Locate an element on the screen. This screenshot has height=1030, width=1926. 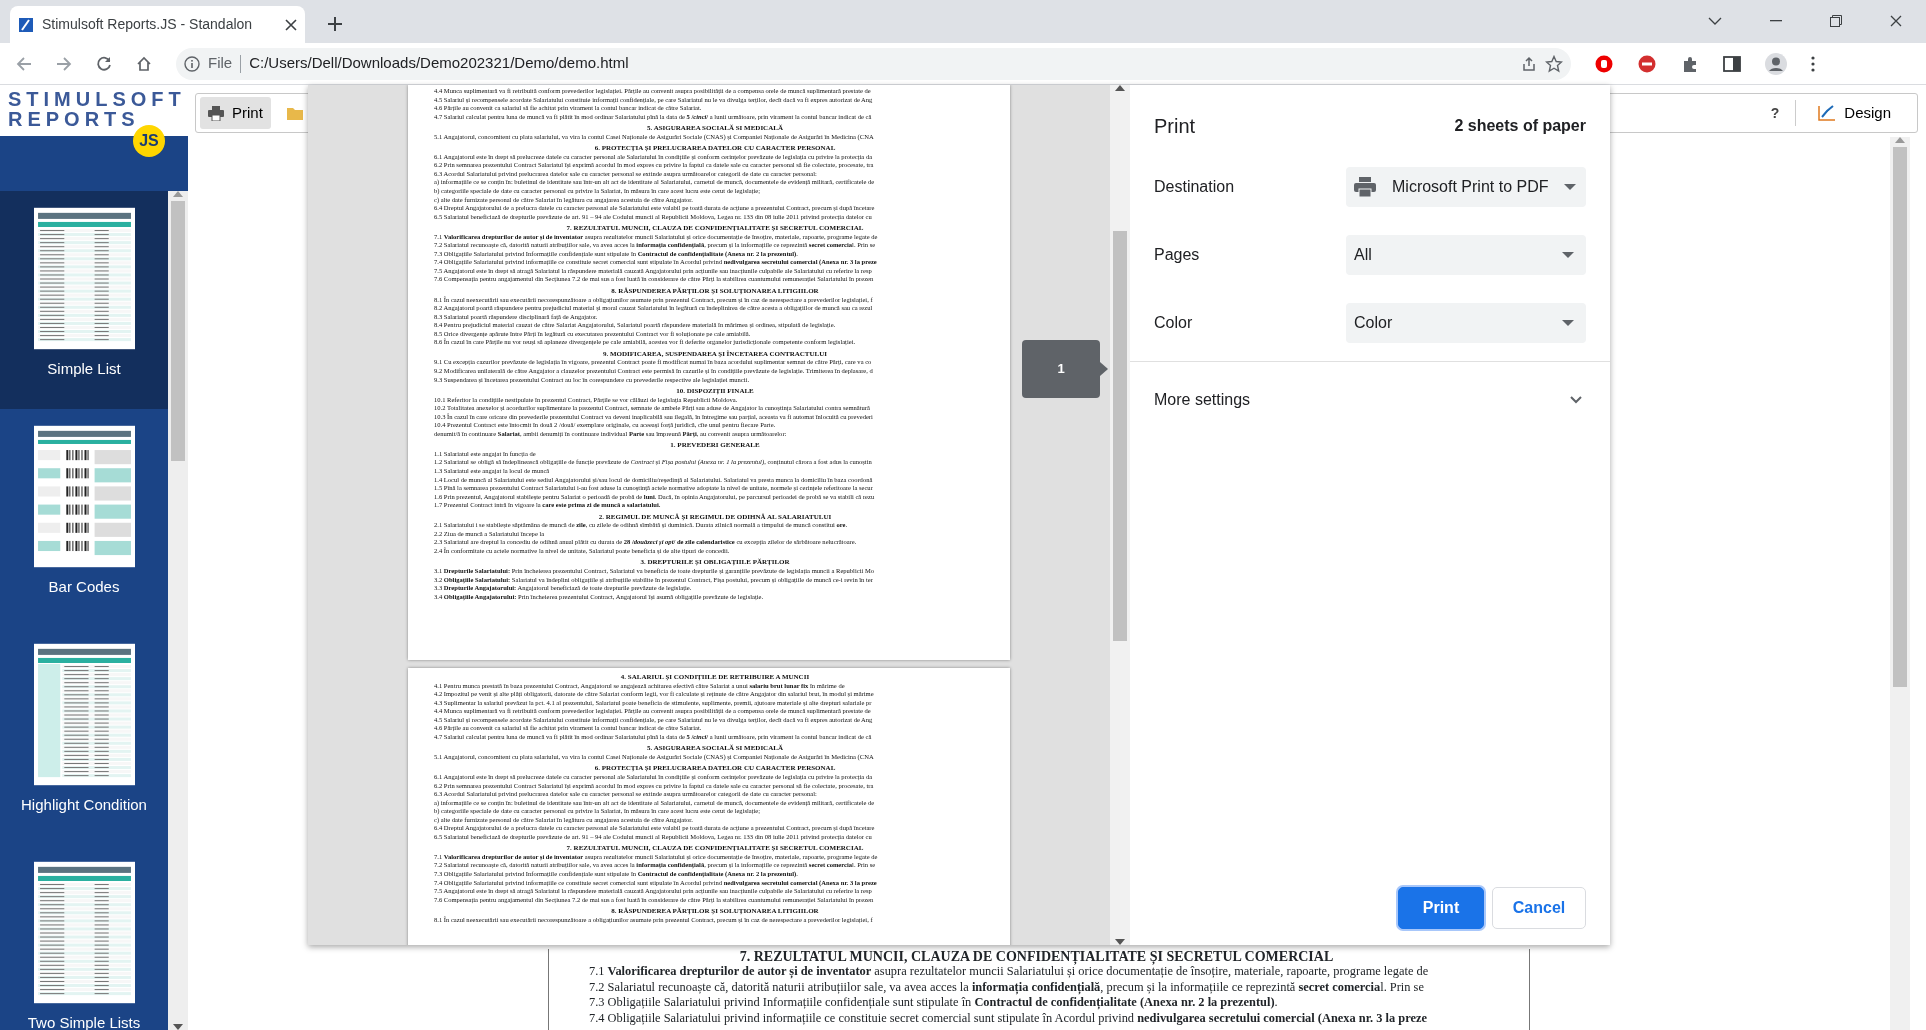
browser-tab: Stimulsoft Reports.JS - Standalon is located at coordinates (157, 24).